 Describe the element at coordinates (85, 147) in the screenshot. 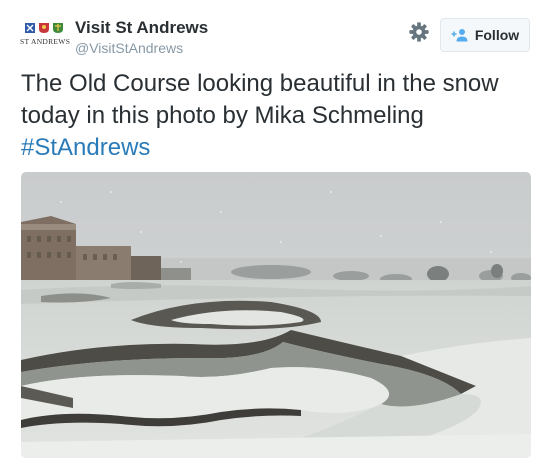

I see `hashtag-link: #StAndrews` at that location.